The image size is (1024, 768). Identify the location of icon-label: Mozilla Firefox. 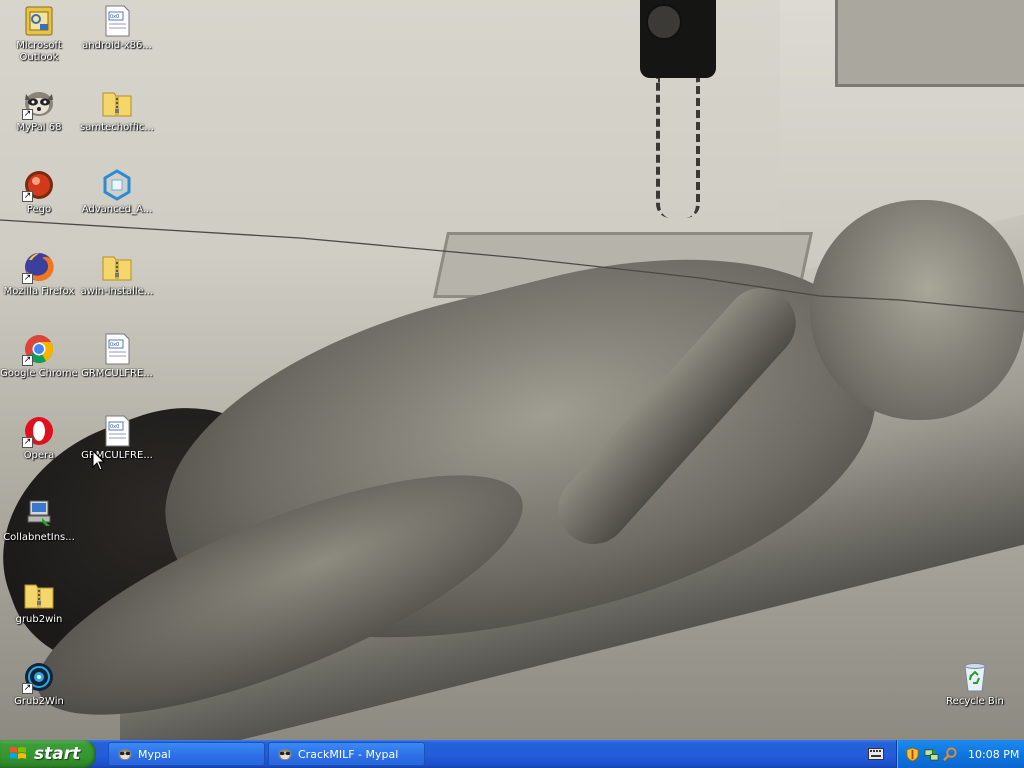
(39, 291).